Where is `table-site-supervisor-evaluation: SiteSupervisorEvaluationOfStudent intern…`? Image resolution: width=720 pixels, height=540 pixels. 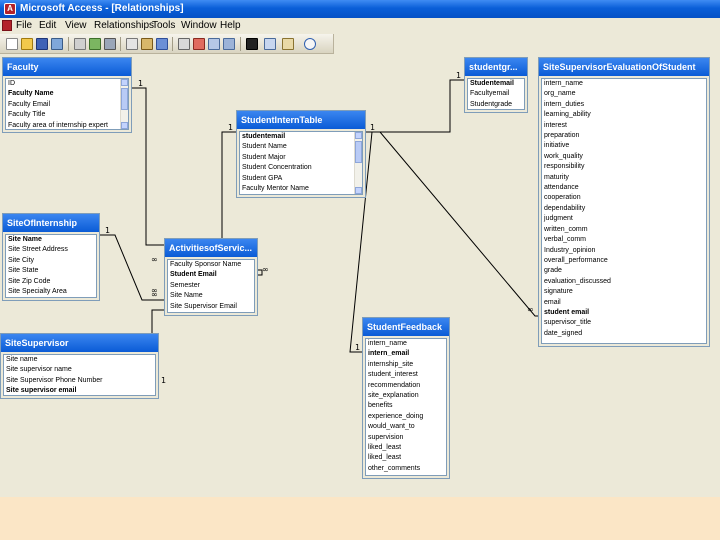 table-site-supervisor-evaluation: SiteSupervisorEvaluationOfStudent intern… is located at coordinates (624, 202).